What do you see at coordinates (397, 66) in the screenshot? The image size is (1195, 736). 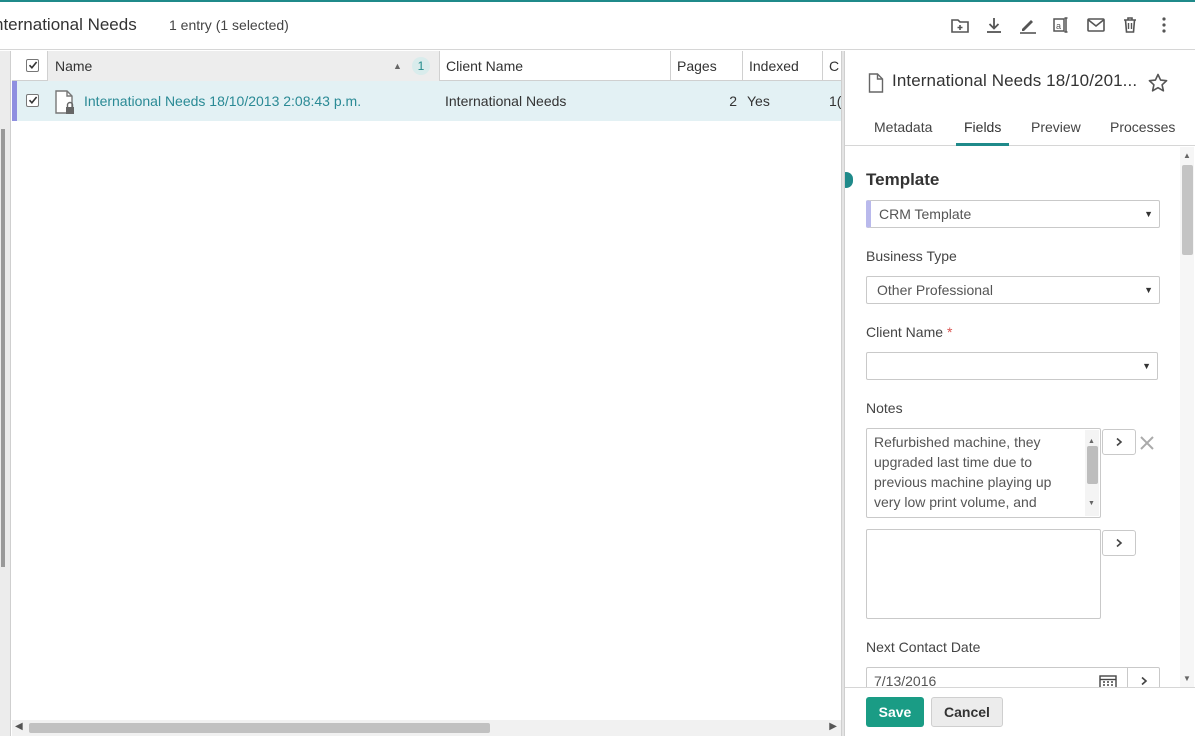 I see `sort-ascending-icon: ▲` at bounding box center [397, 66].